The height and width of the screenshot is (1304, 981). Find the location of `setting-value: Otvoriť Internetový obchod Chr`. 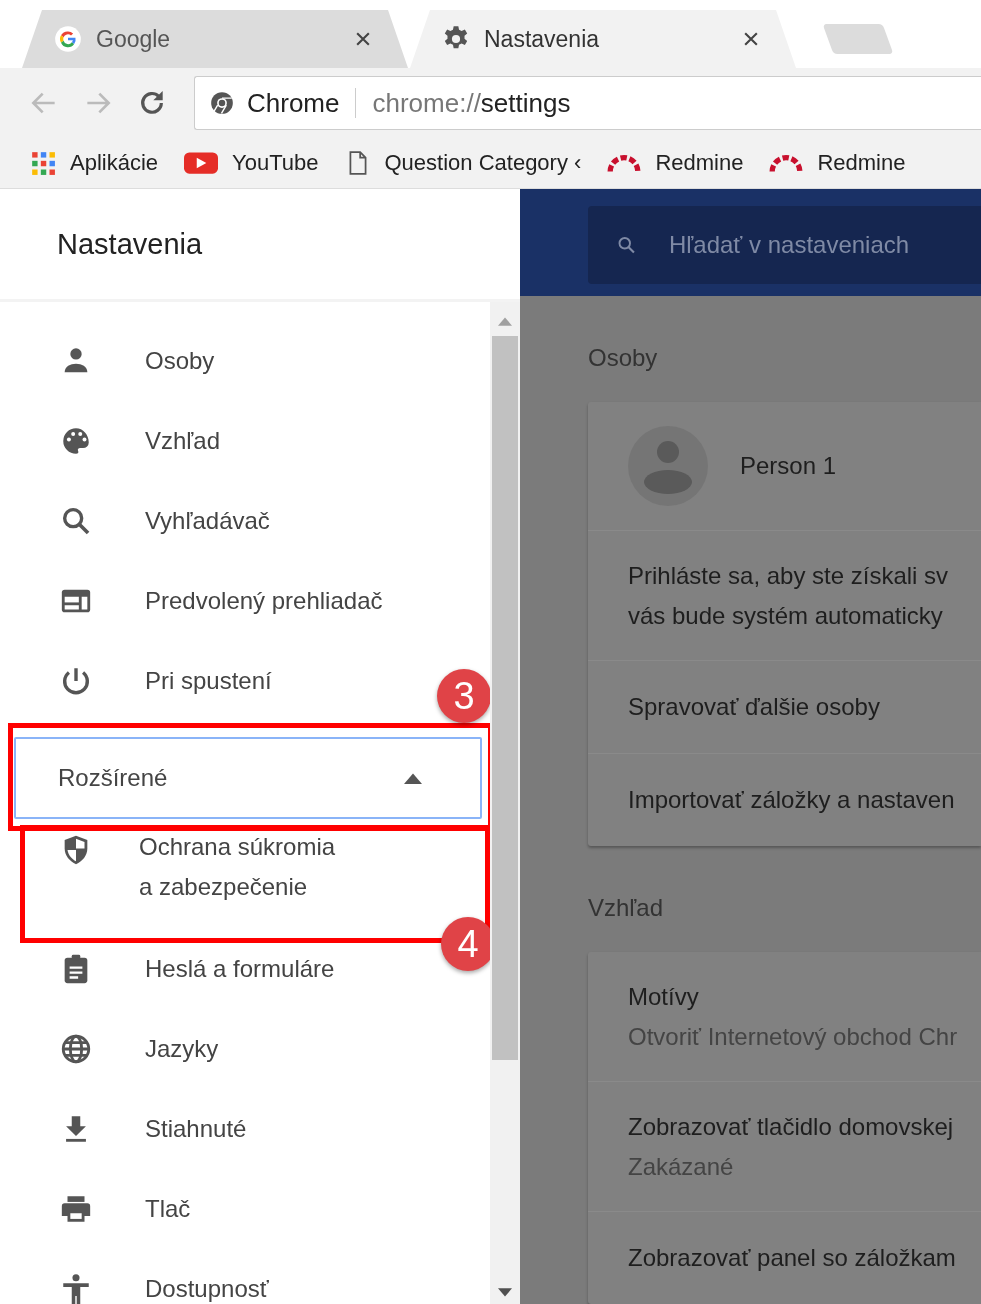

setting-value: Otvoriť Internetový obchod Chr is located at coordinates (793, 1036).